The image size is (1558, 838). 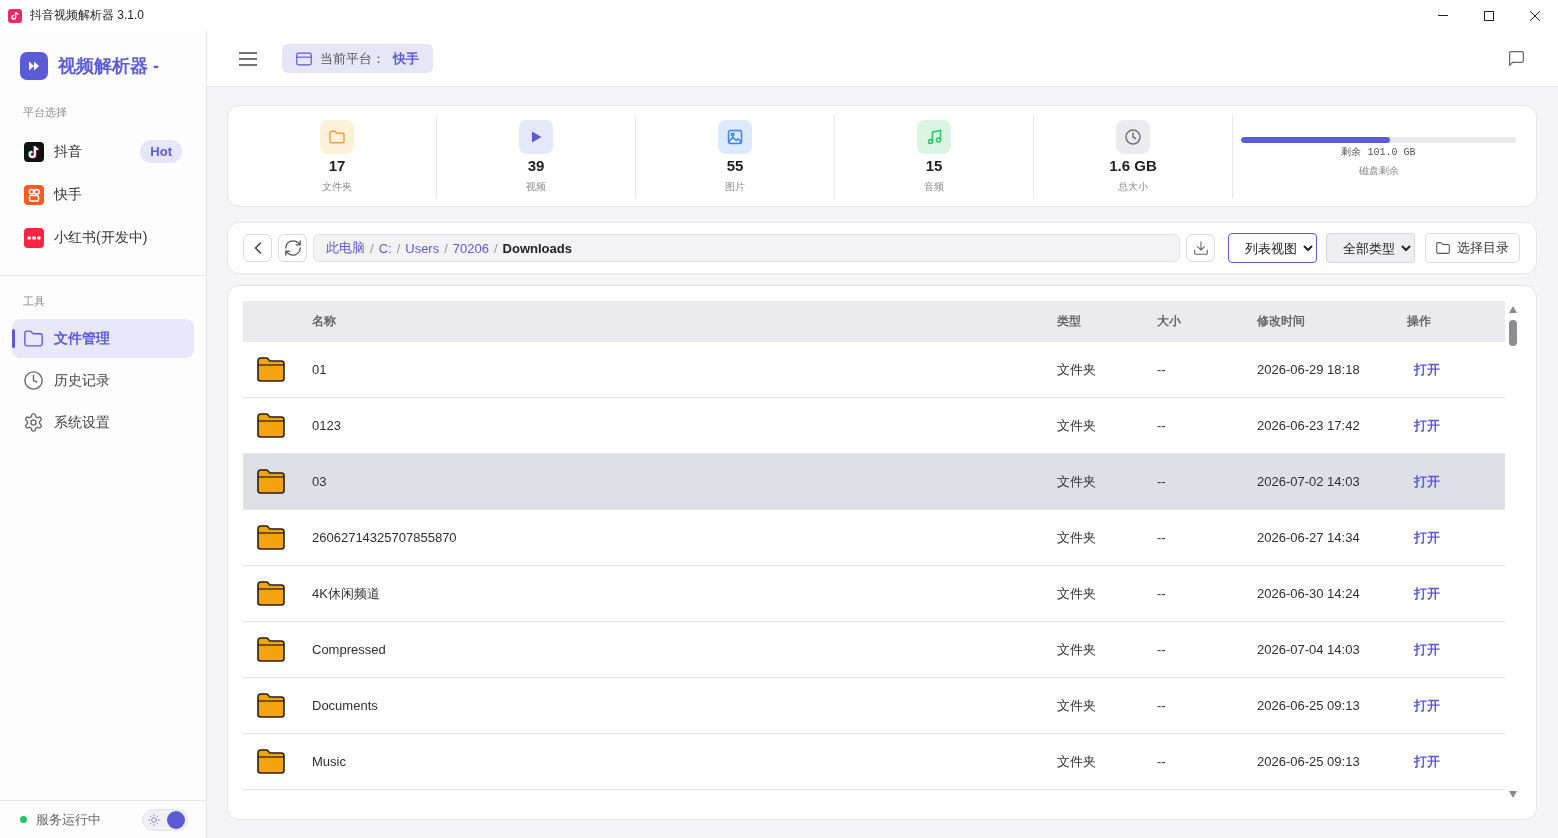 What do you see at coordinates (1281, 321) in the screenshot?
I see `column-header: 修改时间` at bounding box center [1281, 321].